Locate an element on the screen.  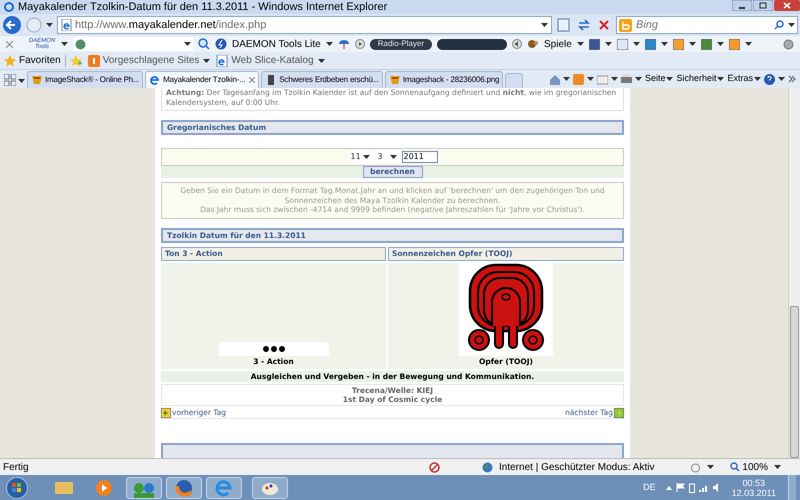
toolbar-search-field is located at coordinates (133, 44).